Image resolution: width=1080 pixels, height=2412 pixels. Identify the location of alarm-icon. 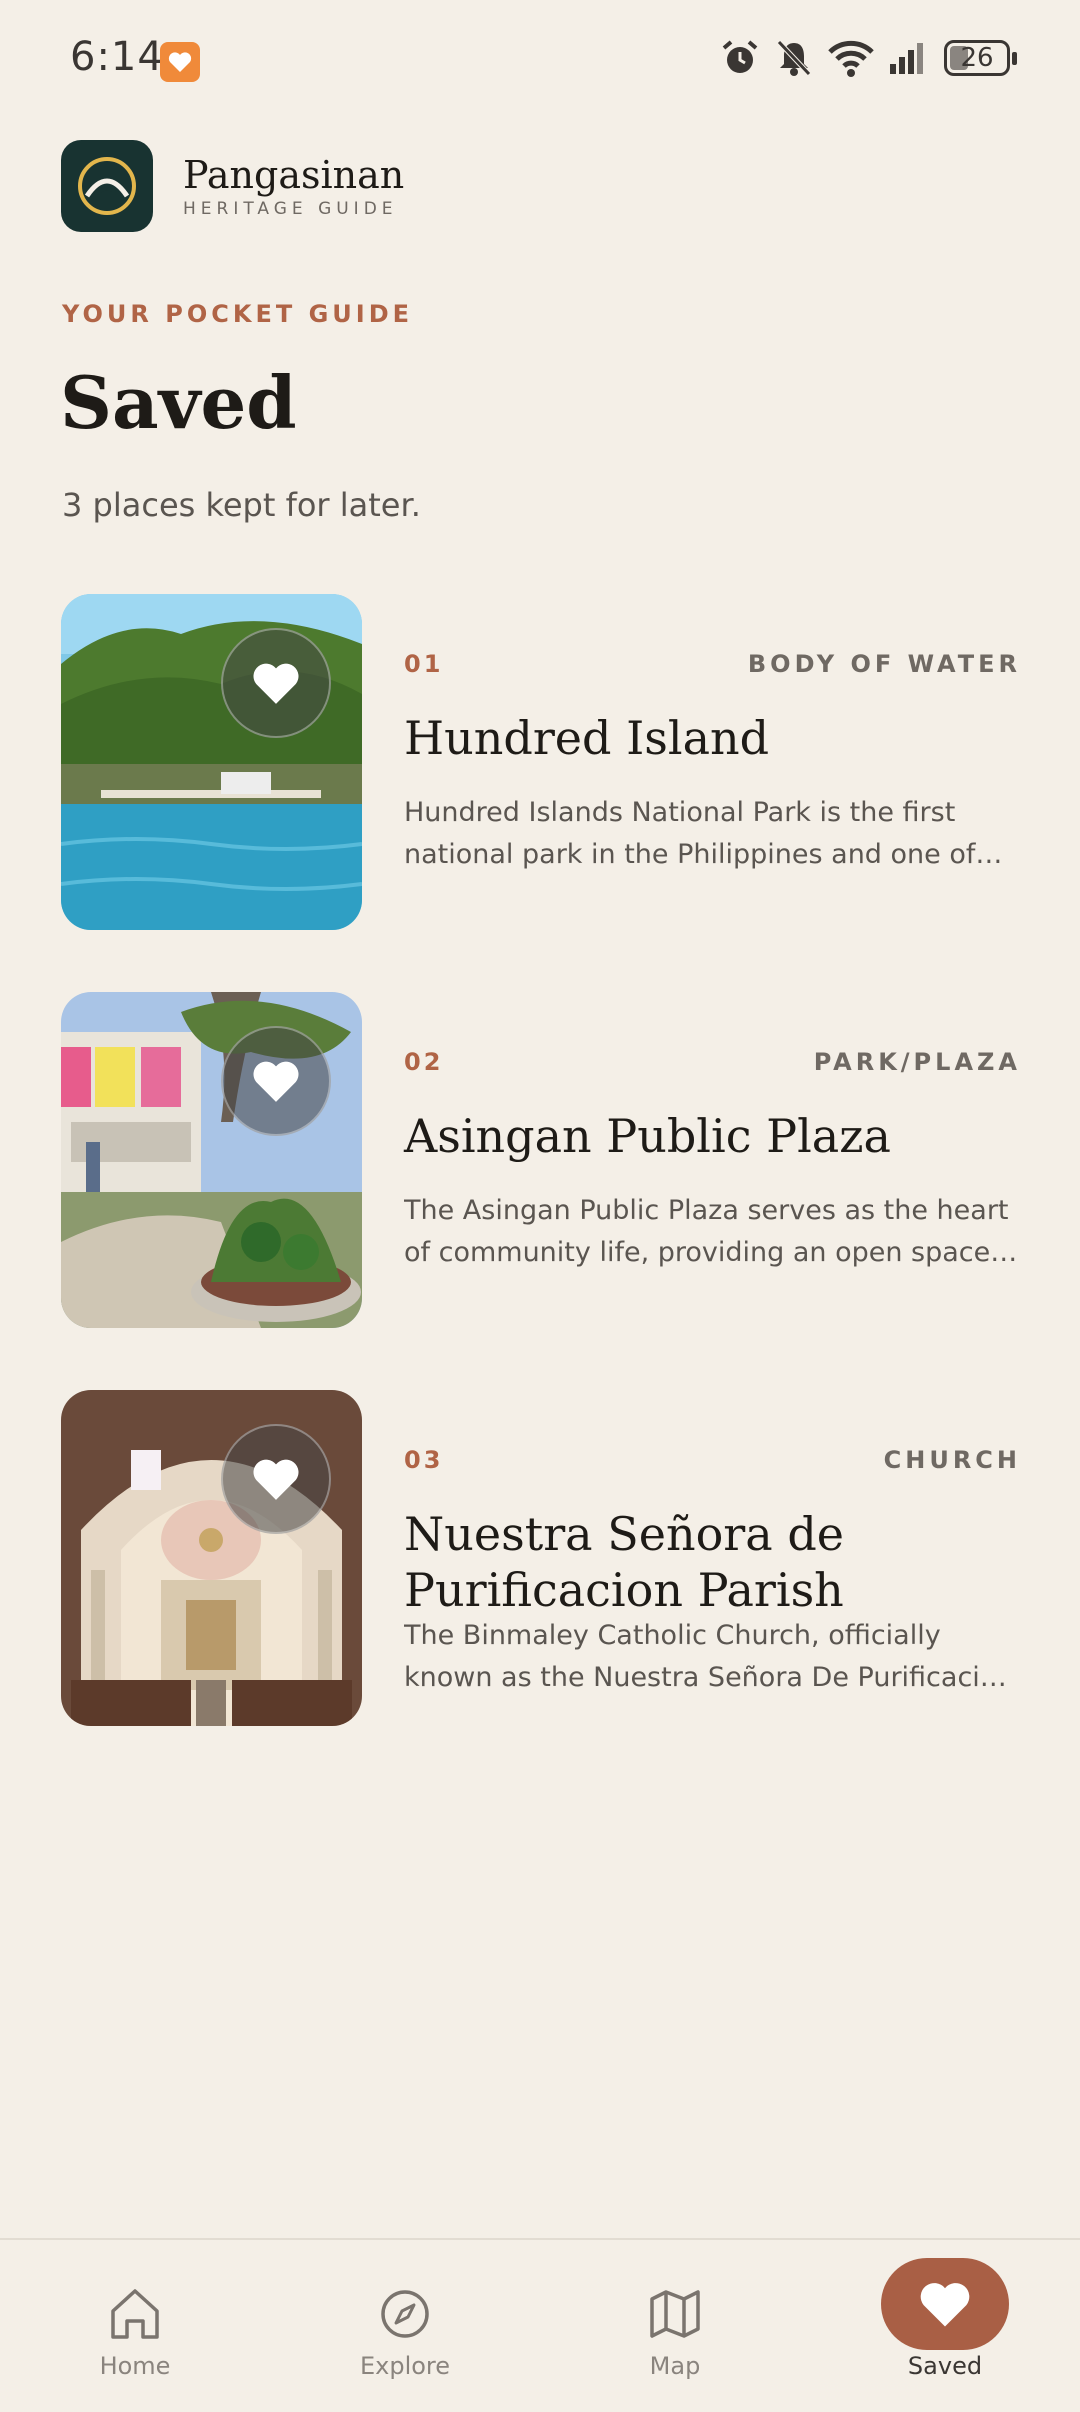
(740, 56).